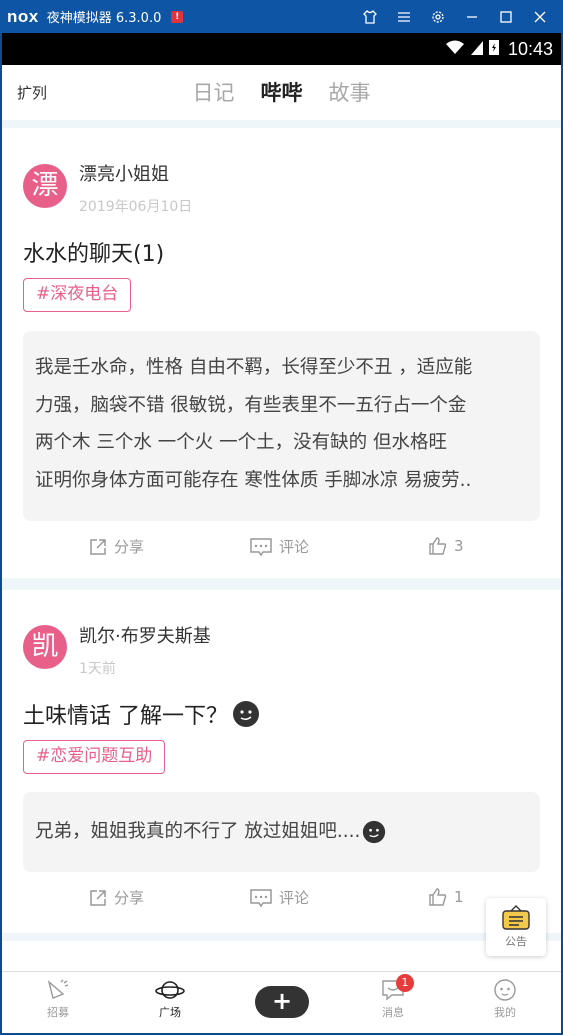  What do you see at coordinates (45, 186) in the screenshot?
I see `avatar: 漂` at bounding box center [45, 186].